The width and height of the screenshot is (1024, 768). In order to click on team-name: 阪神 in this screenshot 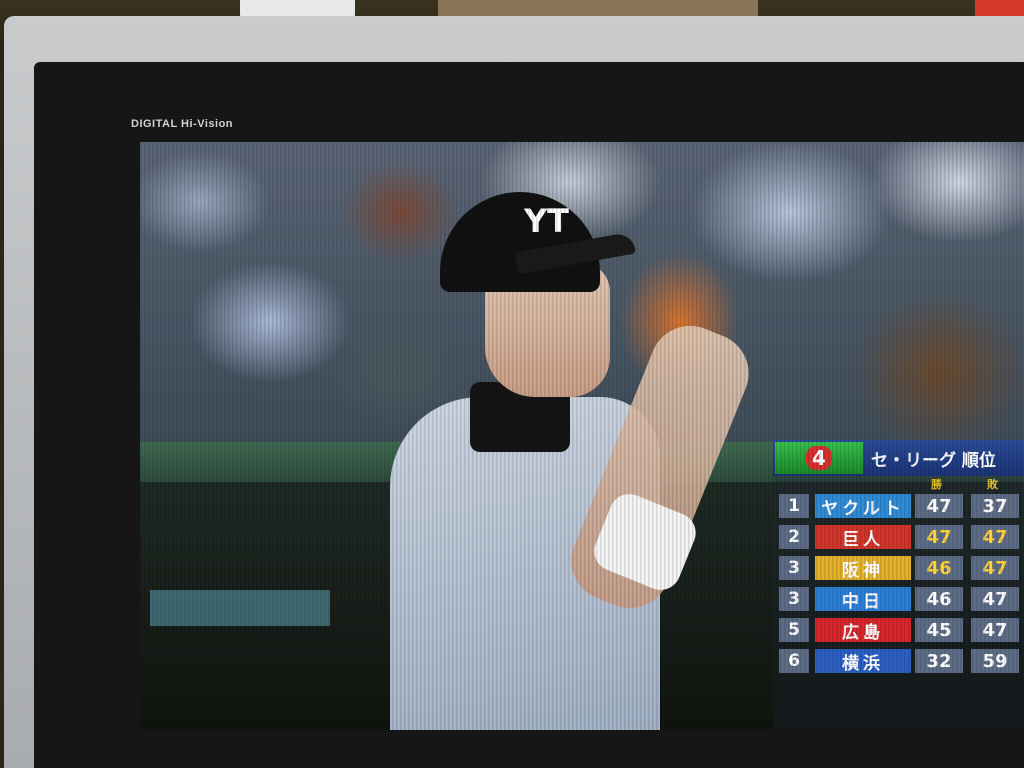, I will do `click(863, 568)`.